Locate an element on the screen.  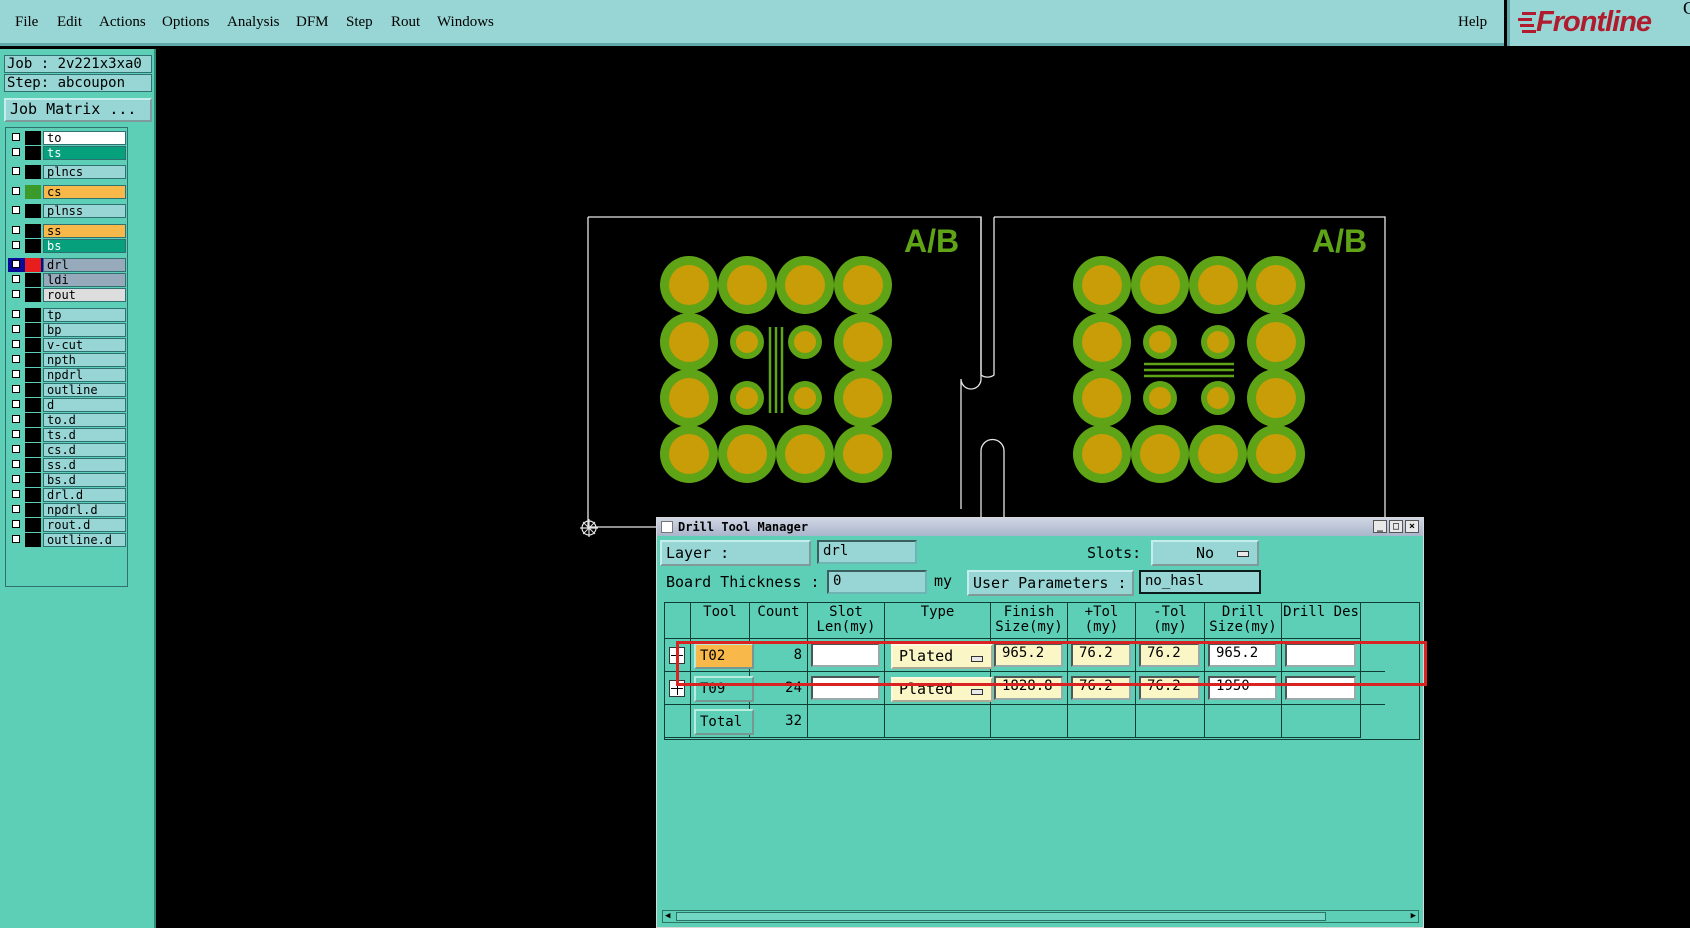
layer-name: ldi is located at coordinates (84, 280).